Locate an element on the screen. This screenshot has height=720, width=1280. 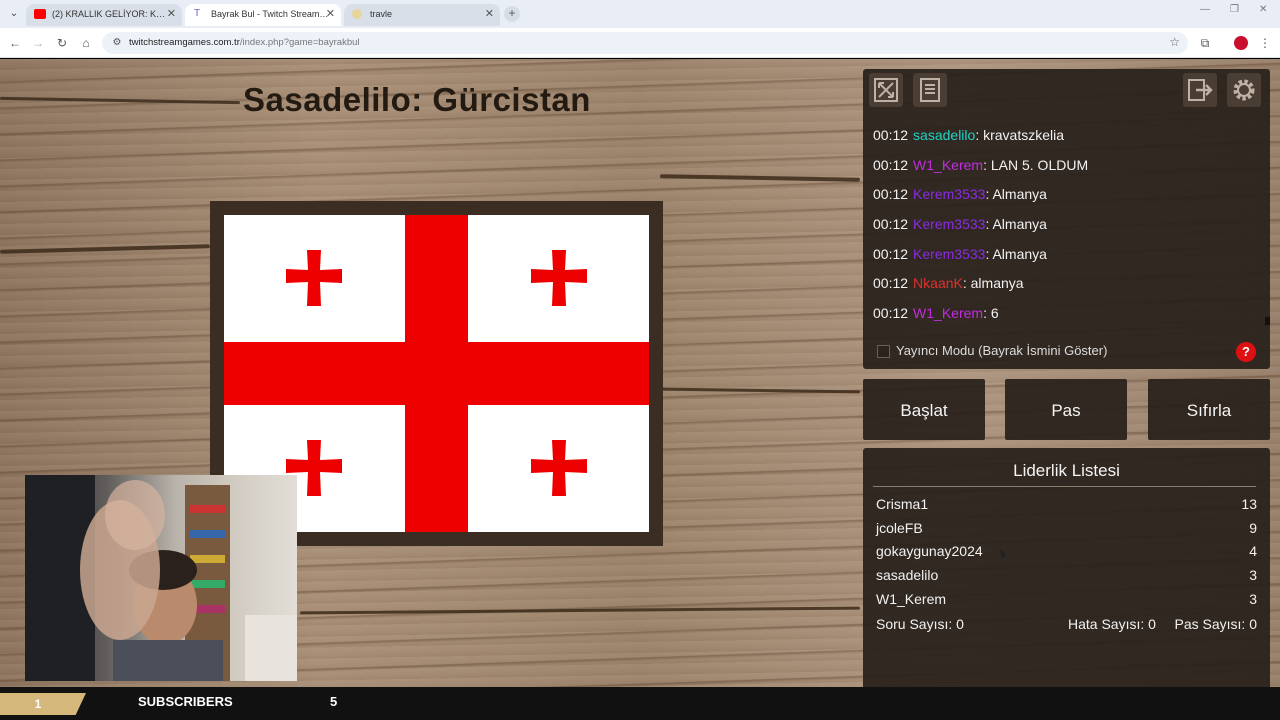
streamer-mode-checkbox is located at coordinates (883, 351).